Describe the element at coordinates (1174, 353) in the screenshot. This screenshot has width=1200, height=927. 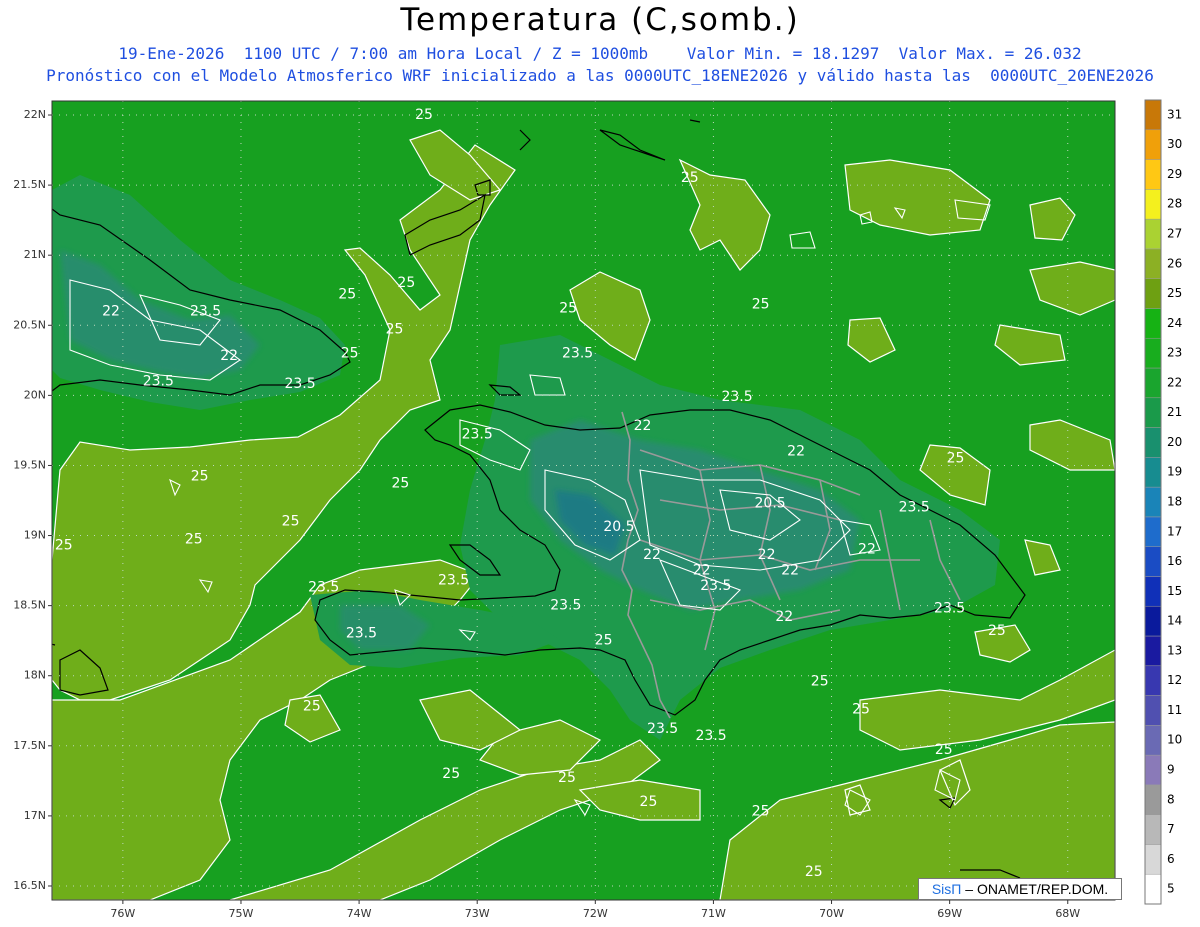
I see `colorbar-label: 23` at that location.